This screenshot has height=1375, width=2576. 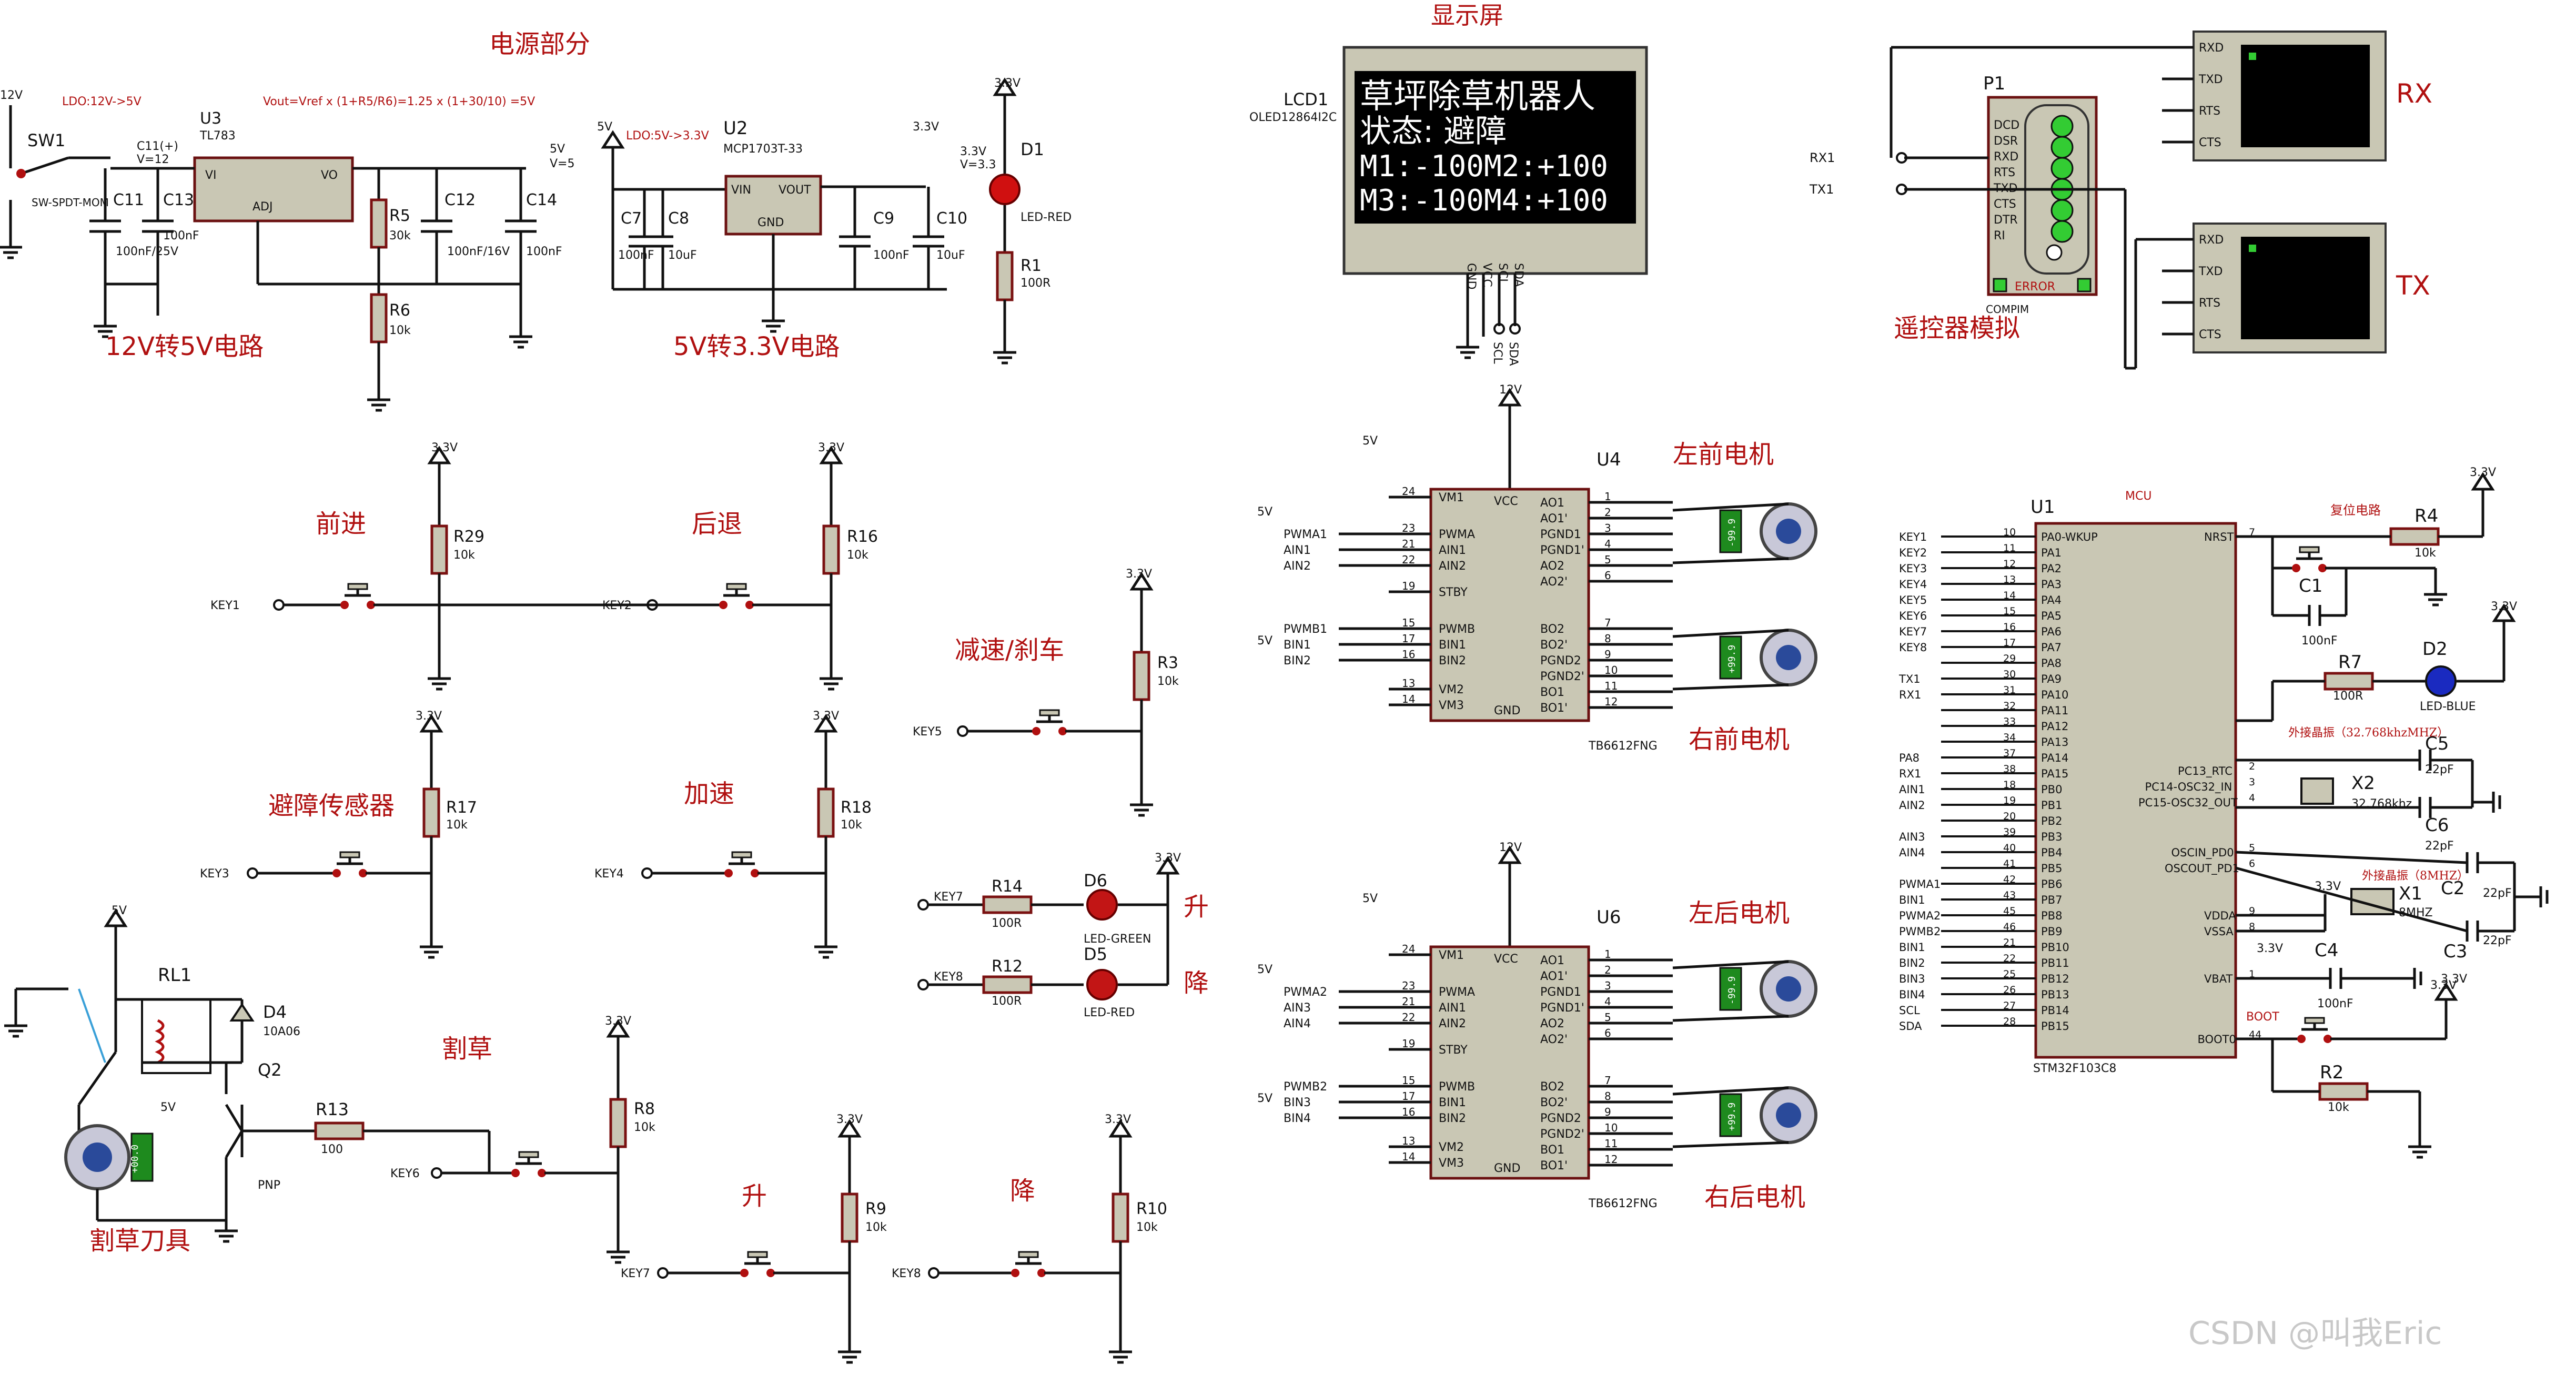 I want to click on mcu-pin-pa10: PA10, so click(x=2054, y=695).